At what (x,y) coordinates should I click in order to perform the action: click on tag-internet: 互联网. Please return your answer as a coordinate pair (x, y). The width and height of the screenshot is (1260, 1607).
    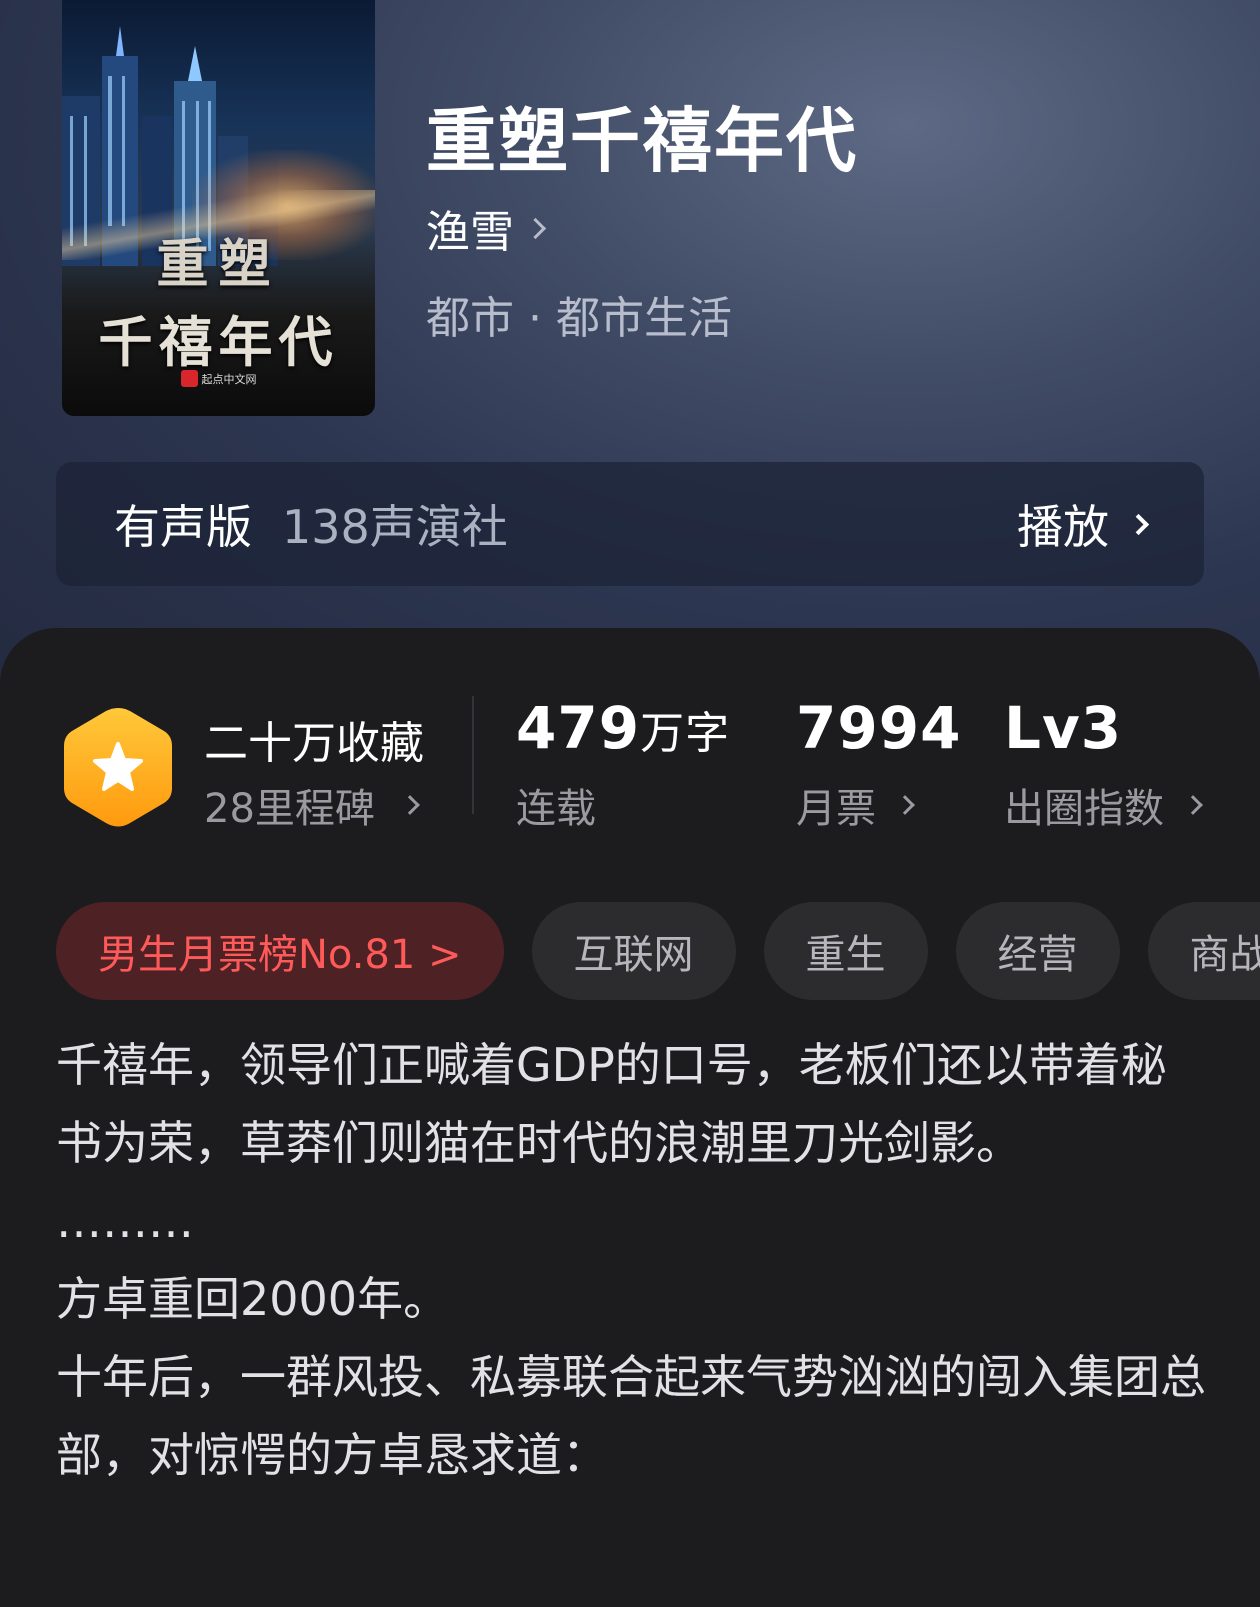
    Looking at the image, I should click on (633, 951).